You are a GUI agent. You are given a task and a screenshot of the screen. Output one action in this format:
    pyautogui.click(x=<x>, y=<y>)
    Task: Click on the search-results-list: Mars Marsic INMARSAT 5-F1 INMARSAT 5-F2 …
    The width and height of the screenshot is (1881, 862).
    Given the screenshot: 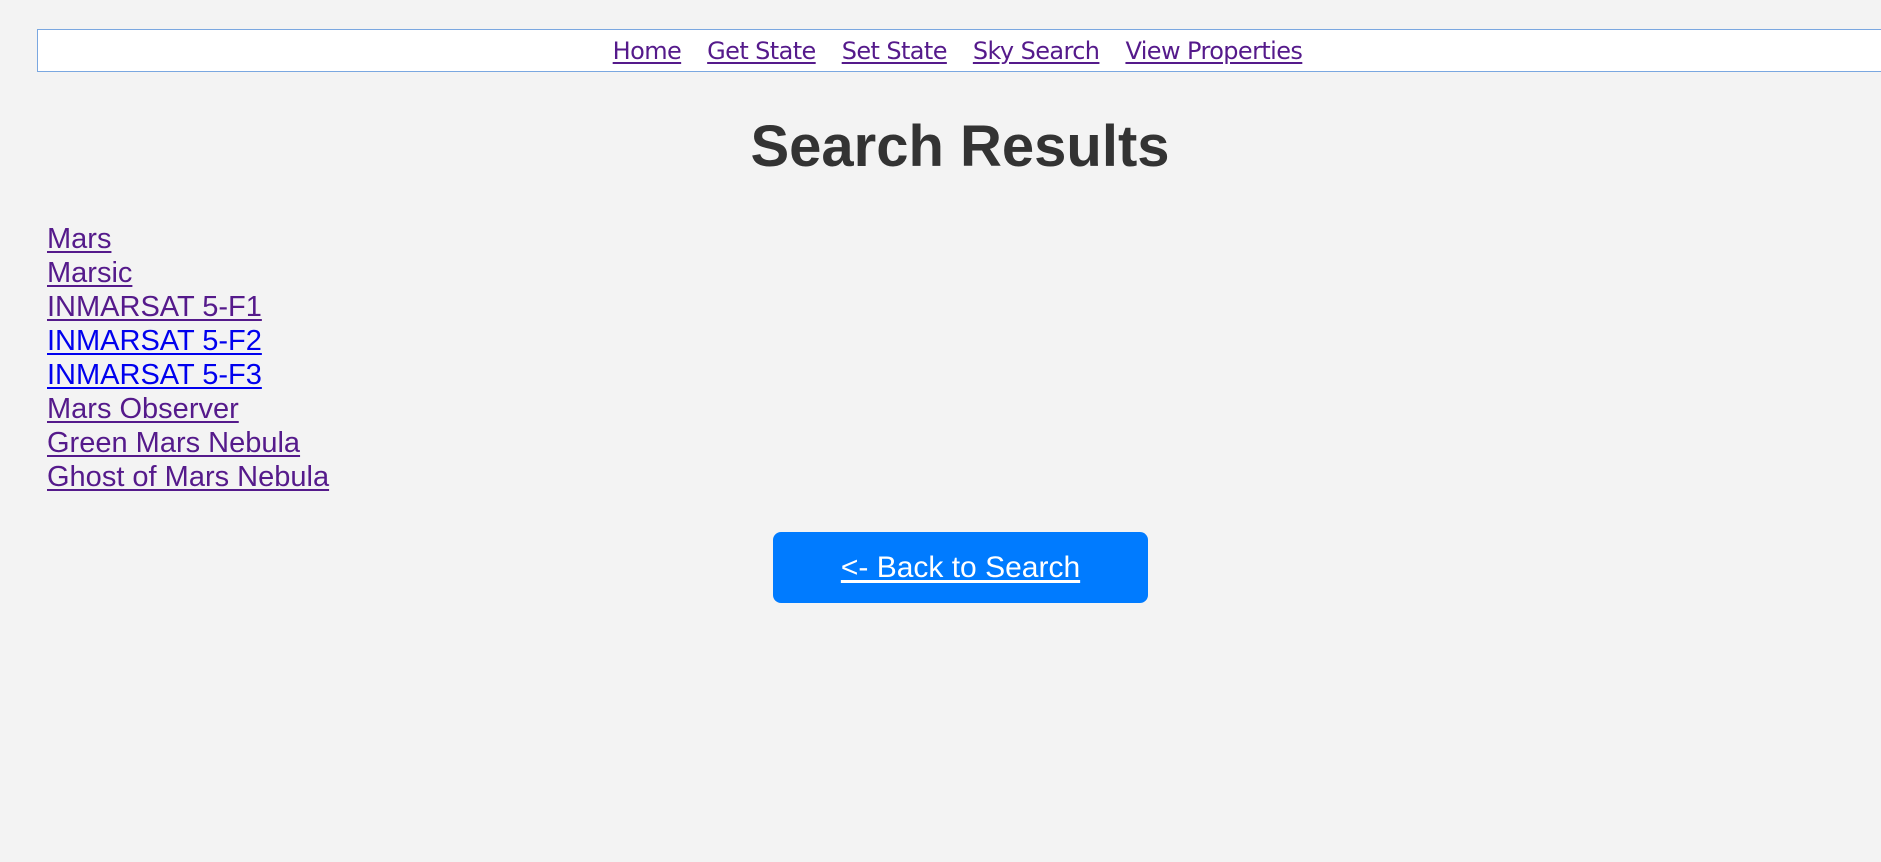 What is the action you would take?
    pyautogui.click(x=188, y=358)
    